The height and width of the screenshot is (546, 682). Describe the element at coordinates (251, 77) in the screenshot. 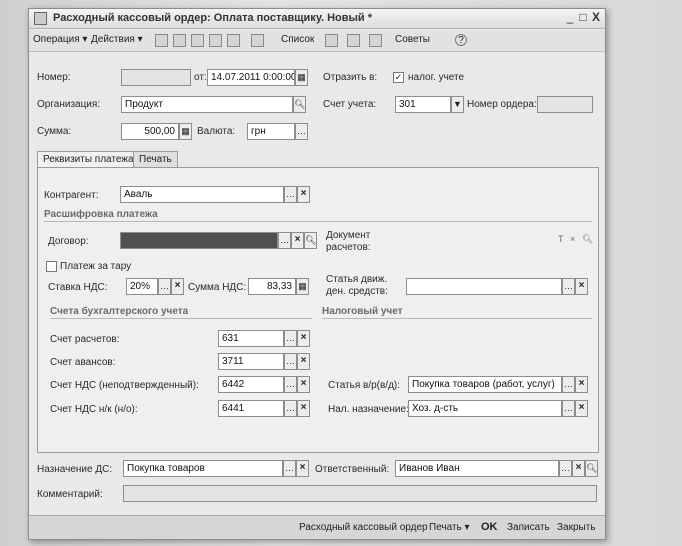

I see `date-field: 14.07.2011 0:00:00` at that location.